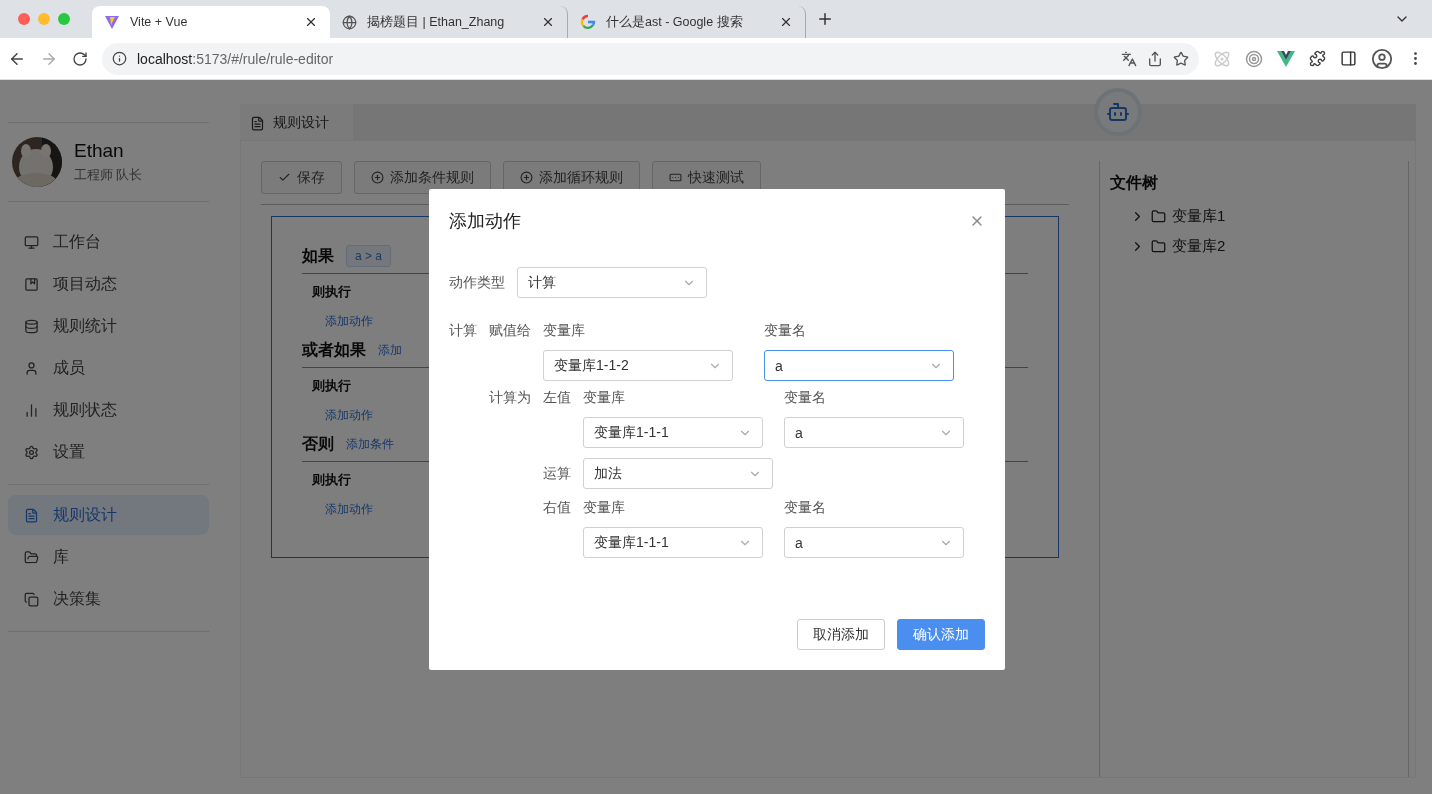 The image size is (1432, 794). Describe the element at coordinates (296, 122) in the screenshot. I see `page-tab: 规则设计` at that location.